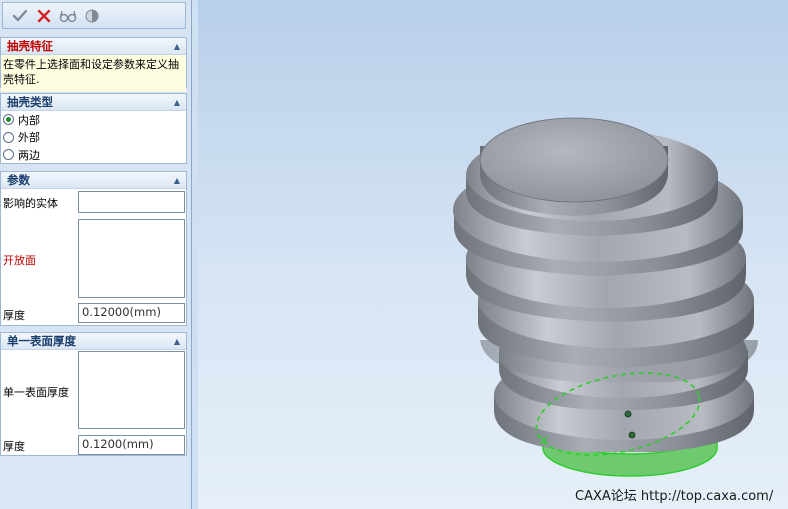 Image resolution: width=788 pixels, height=509 pixels. I want to click on preview-button, so click(68, 16).